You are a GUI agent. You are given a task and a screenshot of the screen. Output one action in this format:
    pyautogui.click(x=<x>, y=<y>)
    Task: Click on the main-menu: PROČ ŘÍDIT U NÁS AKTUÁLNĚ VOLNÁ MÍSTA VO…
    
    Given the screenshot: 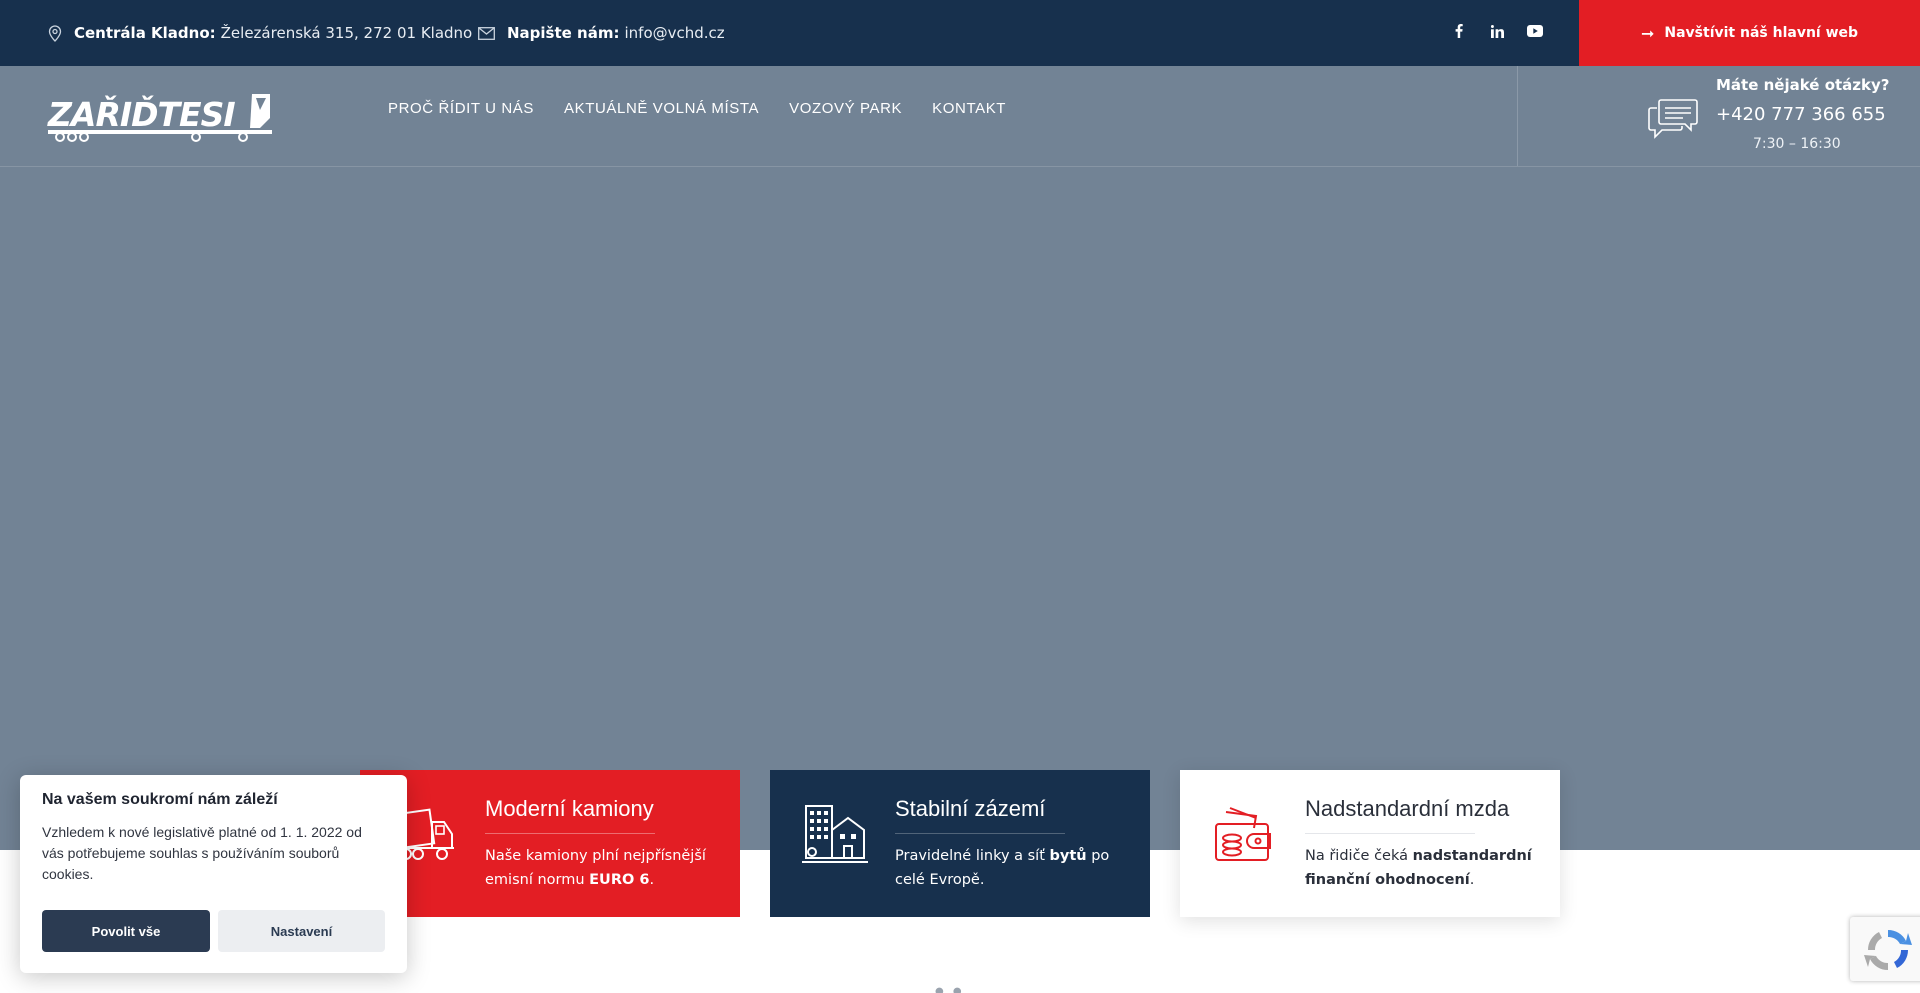 What is the action you would take?
    pyautogui.click(x=712, y=108)
    